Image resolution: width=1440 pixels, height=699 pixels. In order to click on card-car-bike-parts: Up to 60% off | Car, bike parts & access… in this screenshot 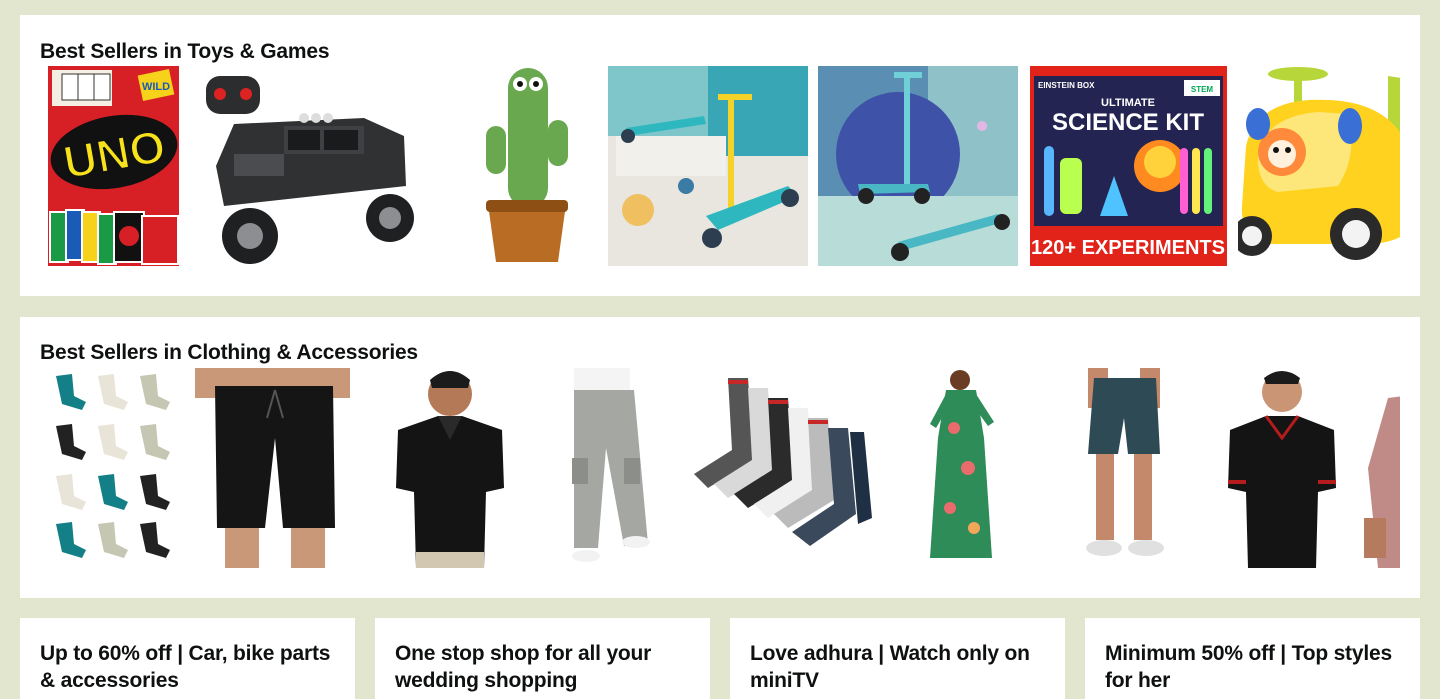, I will do `click(187, 658)`.